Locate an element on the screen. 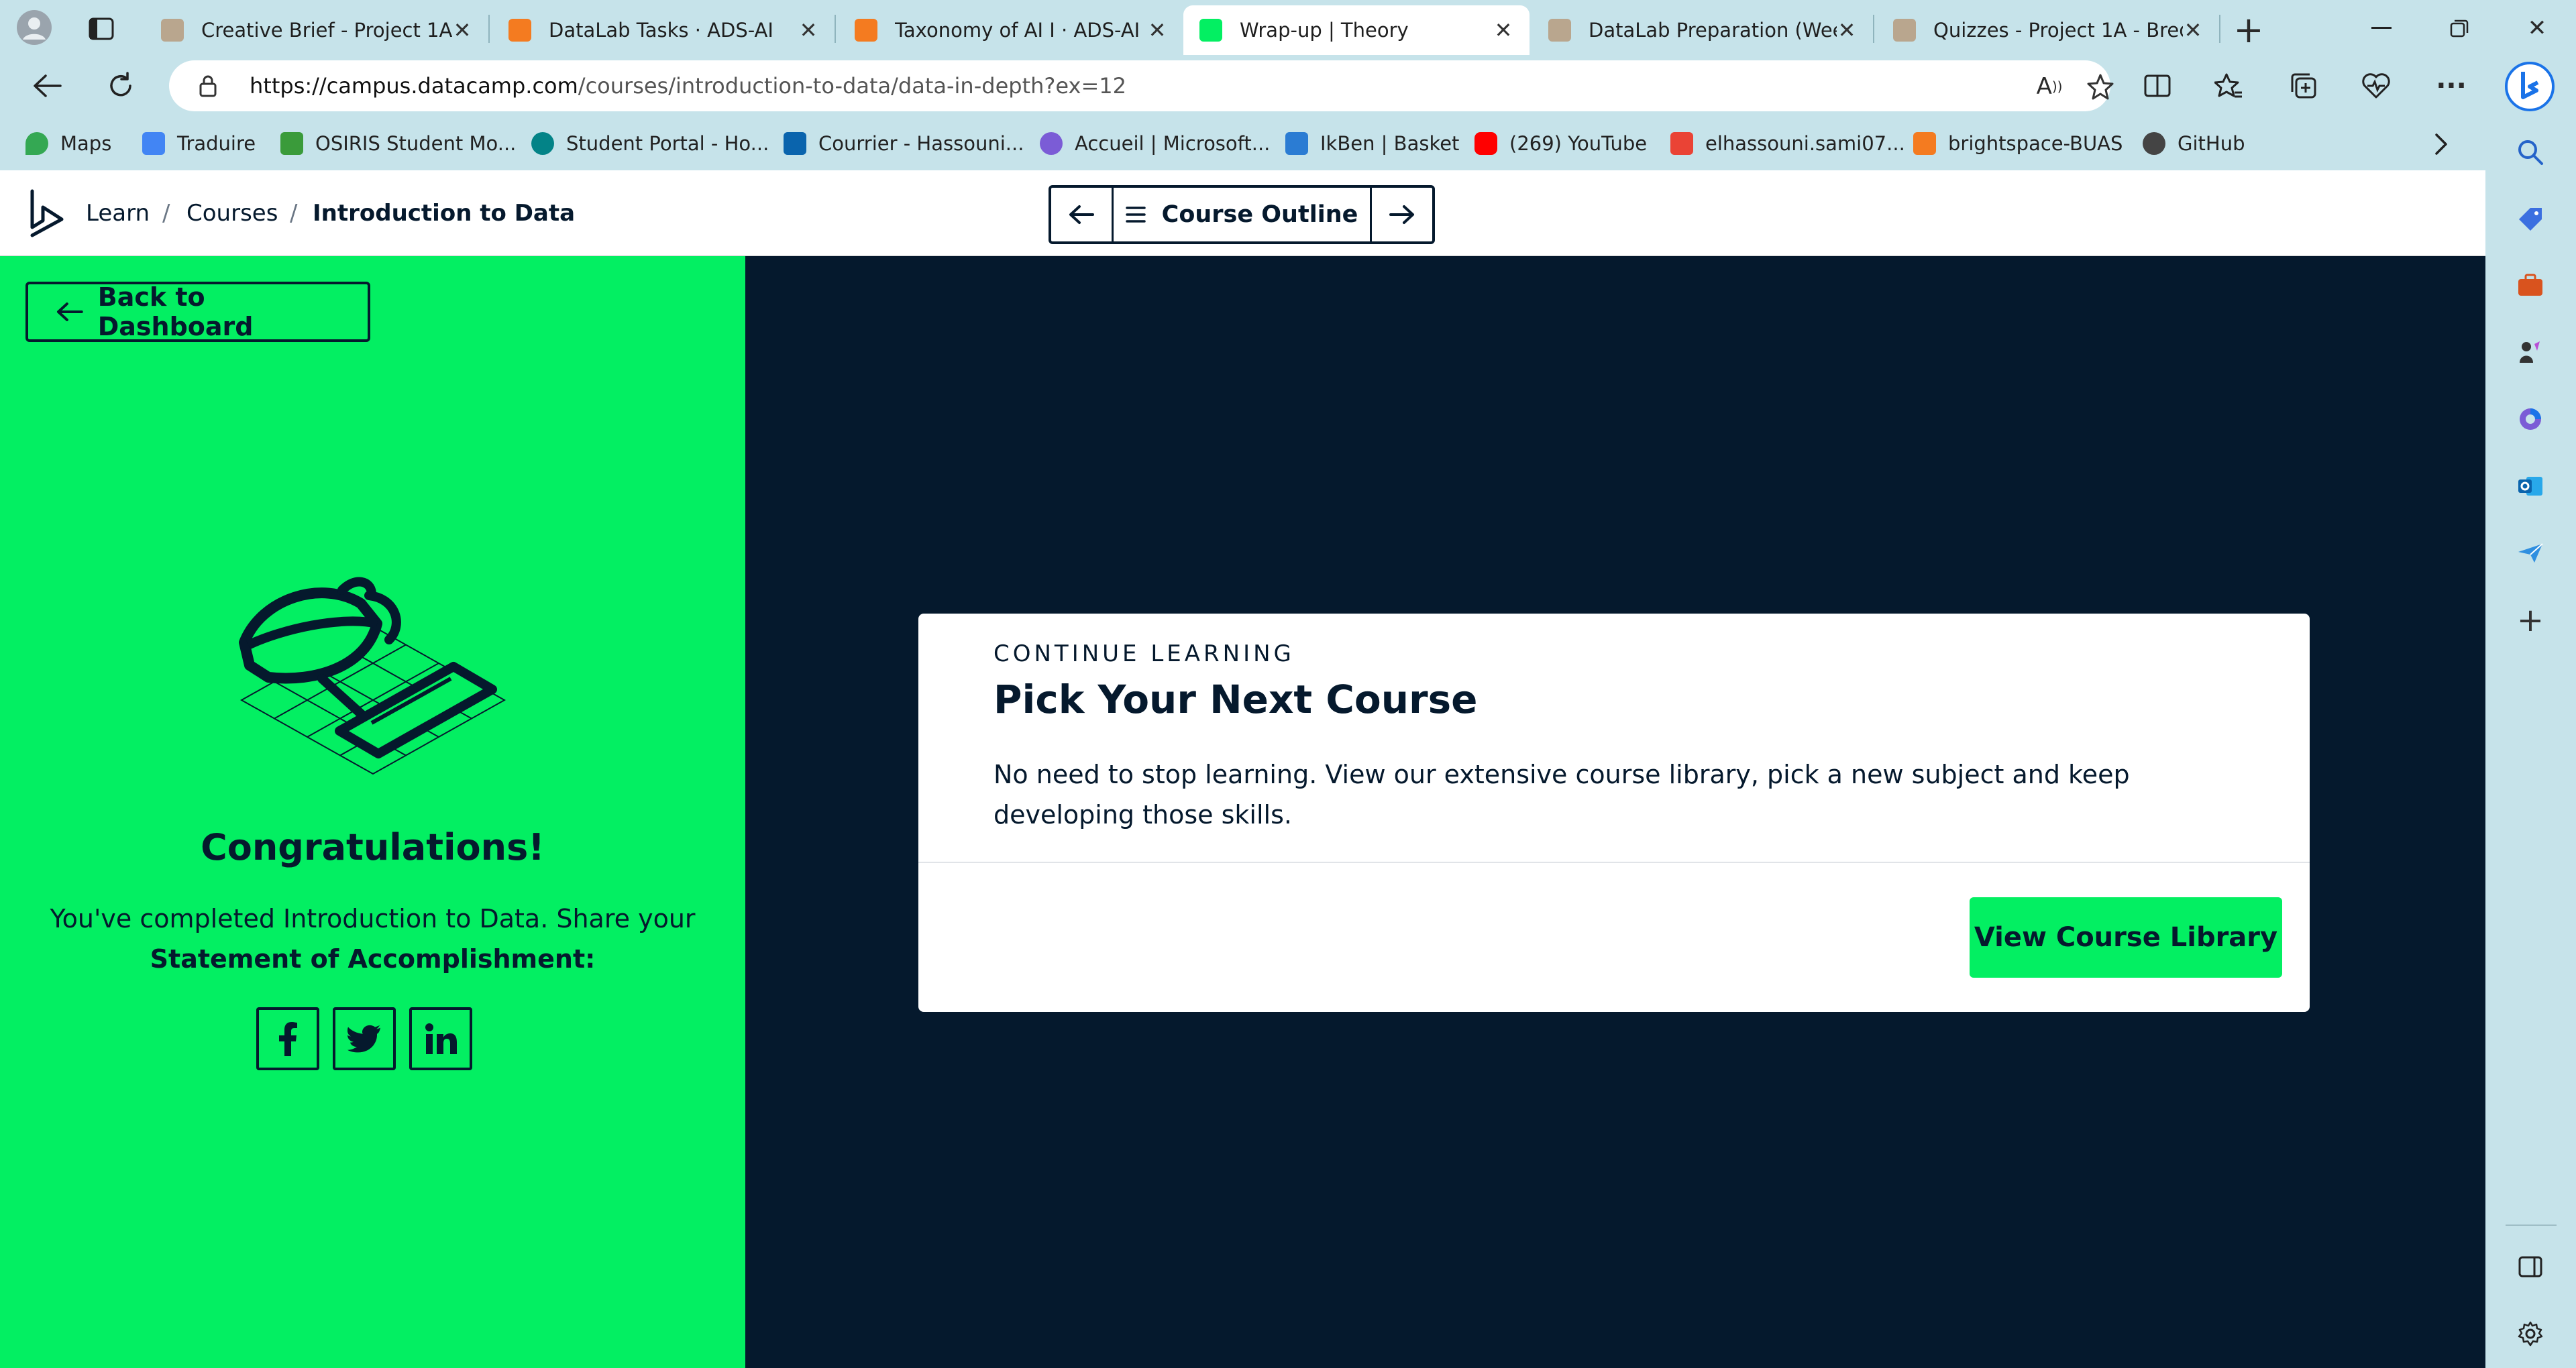 The image size is (2576, 1368). osiris-icon is located at coordinates (291, 143).